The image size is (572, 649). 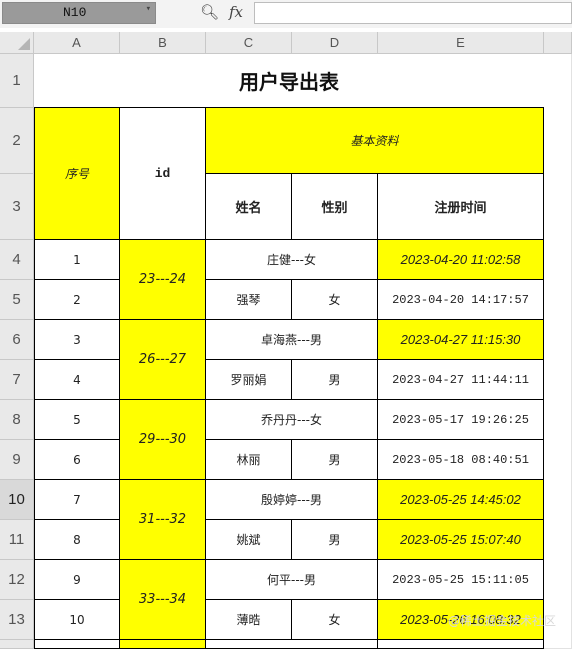 What do you see at coordinates (77, 380) in the screenshot?
I see `cell-seq: 4` at bounding box center [77, 380].